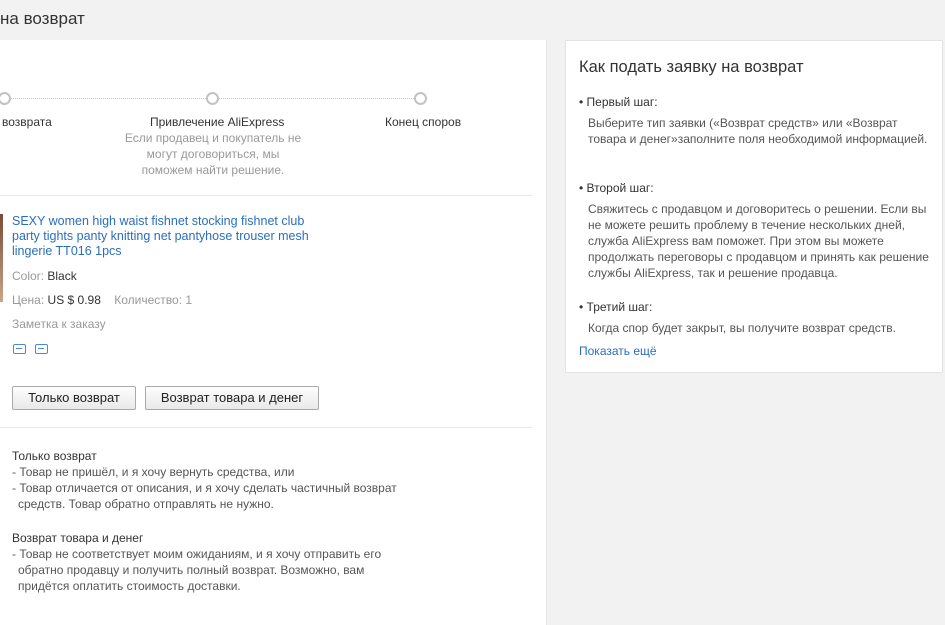  I want to click on order-details-icon, so click(41, 349).